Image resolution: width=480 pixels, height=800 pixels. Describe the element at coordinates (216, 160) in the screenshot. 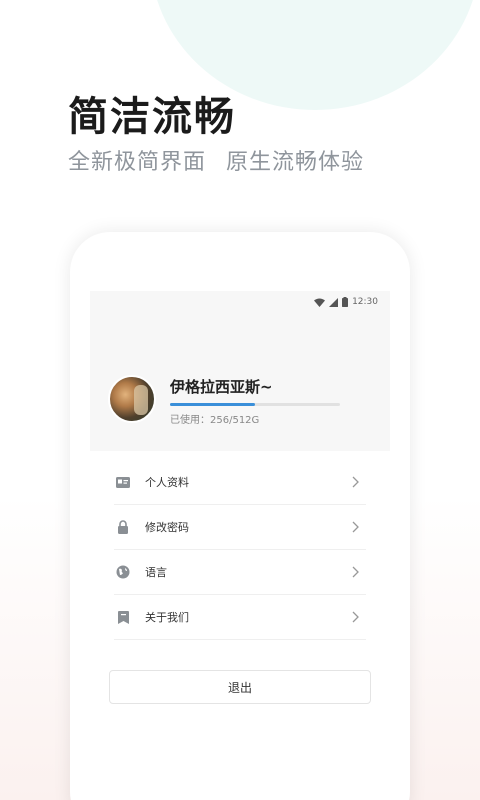

I see `promo-subline: 全新极简界面 原生流畅体验` at that location.